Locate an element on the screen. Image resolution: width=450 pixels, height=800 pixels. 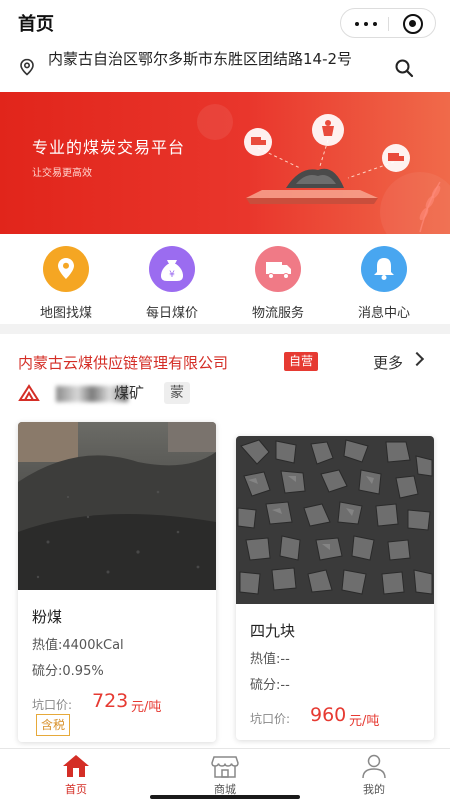
bell-icon is located at coordinates (384, 269).